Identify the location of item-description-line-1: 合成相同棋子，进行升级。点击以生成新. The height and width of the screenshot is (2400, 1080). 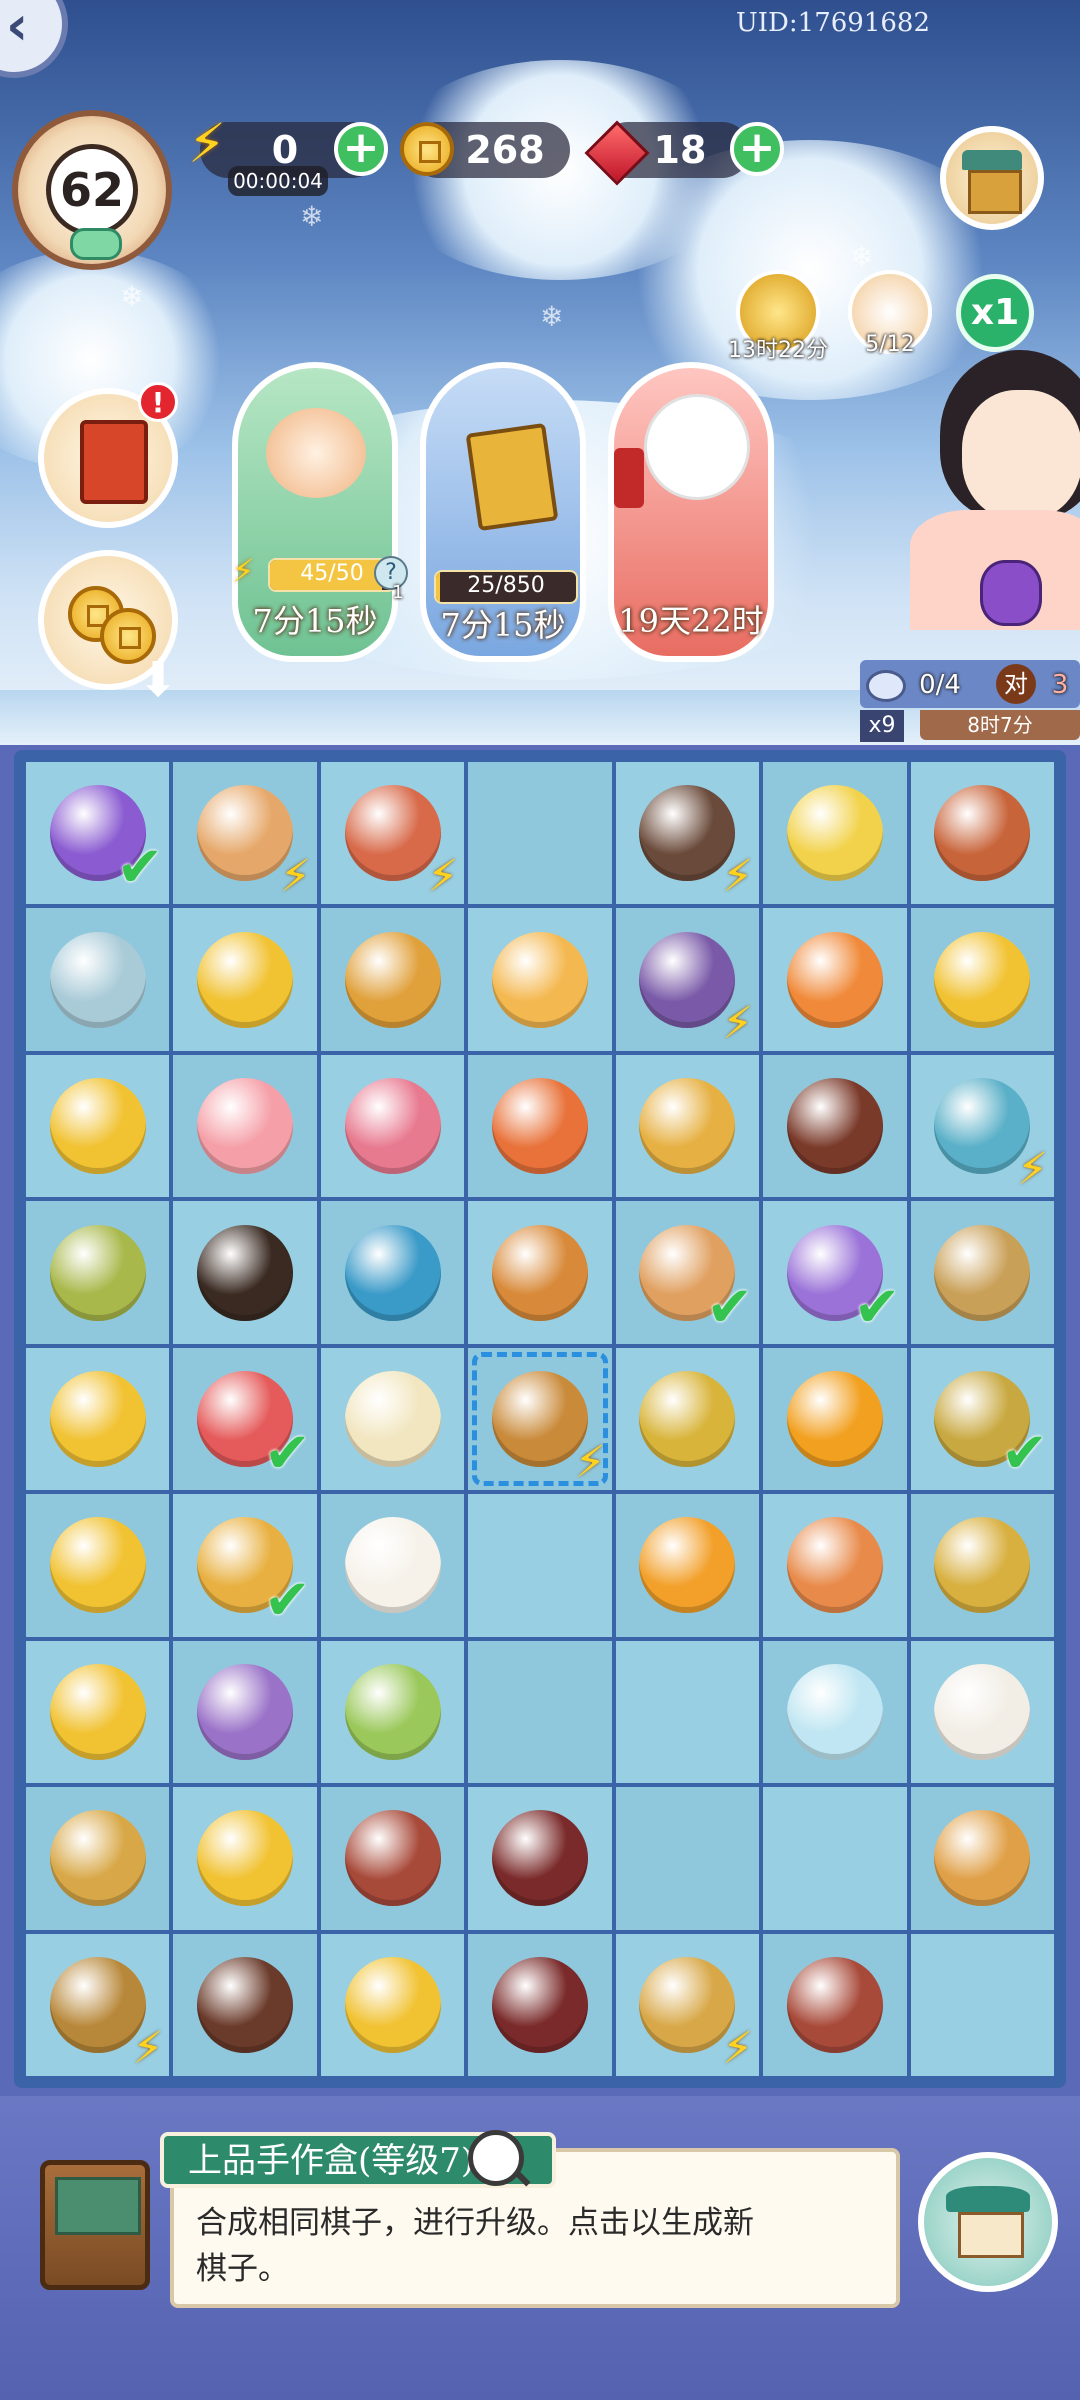
(475, 2223).